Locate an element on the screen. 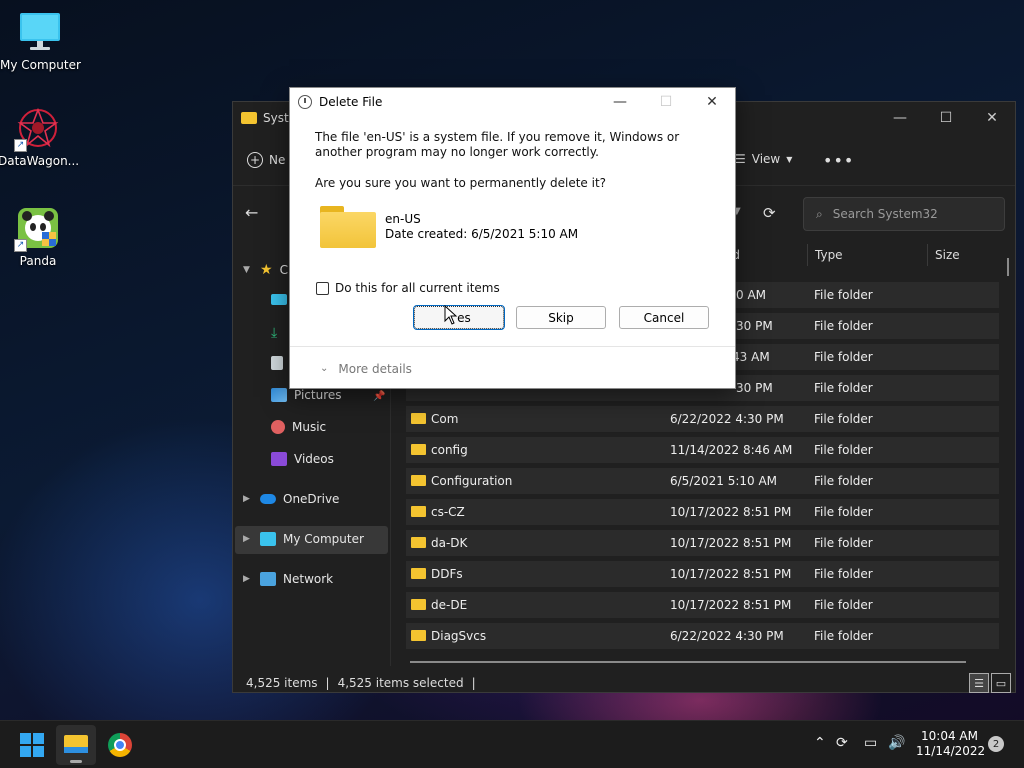 The image size is (1024, 768). desktop-icon-my-computer: My Computer is located at coordinates (40, 41).